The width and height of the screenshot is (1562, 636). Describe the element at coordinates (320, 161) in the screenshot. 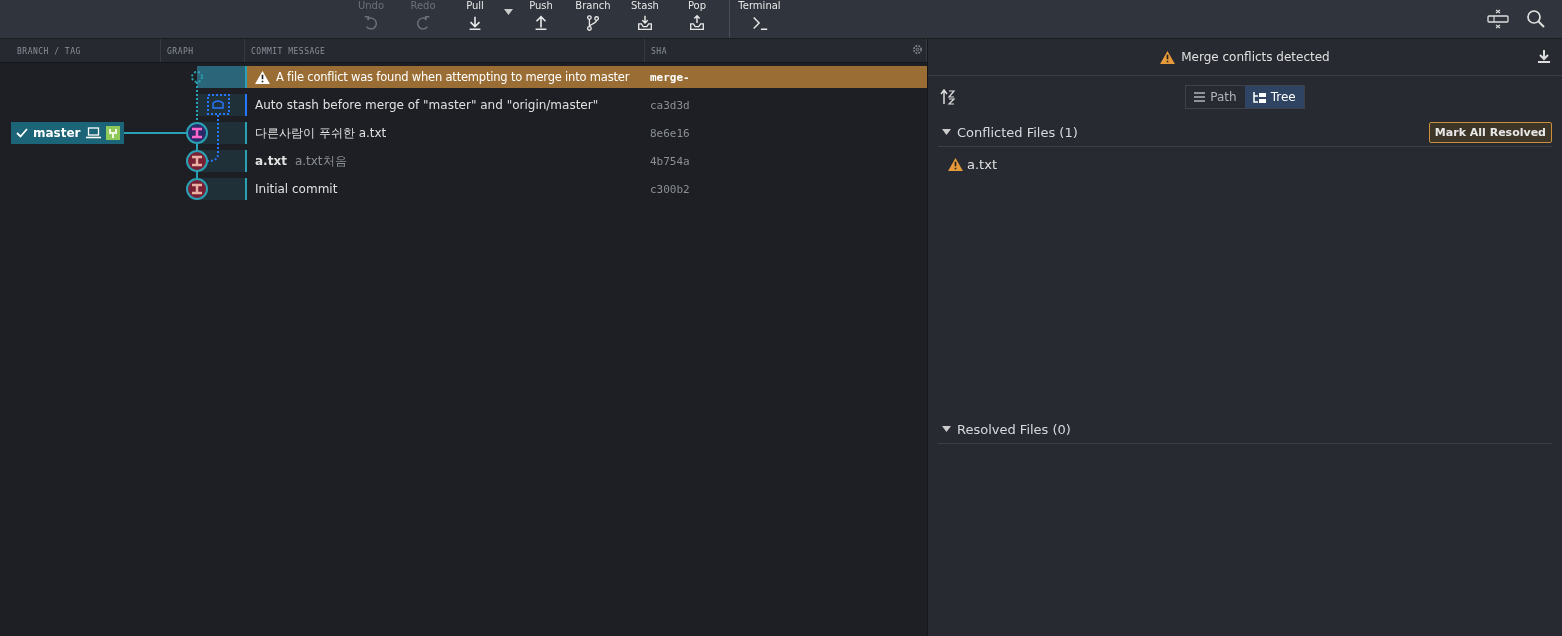

I see `message-detail: a.txt처음` at that location.